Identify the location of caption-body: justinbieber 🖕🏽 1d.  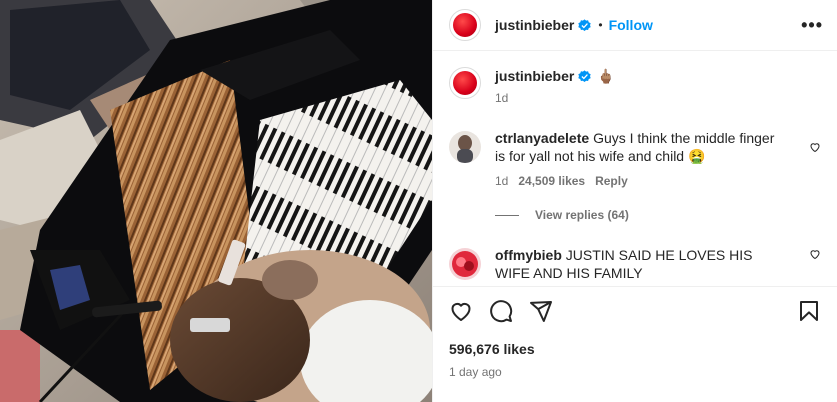
(658, 85).